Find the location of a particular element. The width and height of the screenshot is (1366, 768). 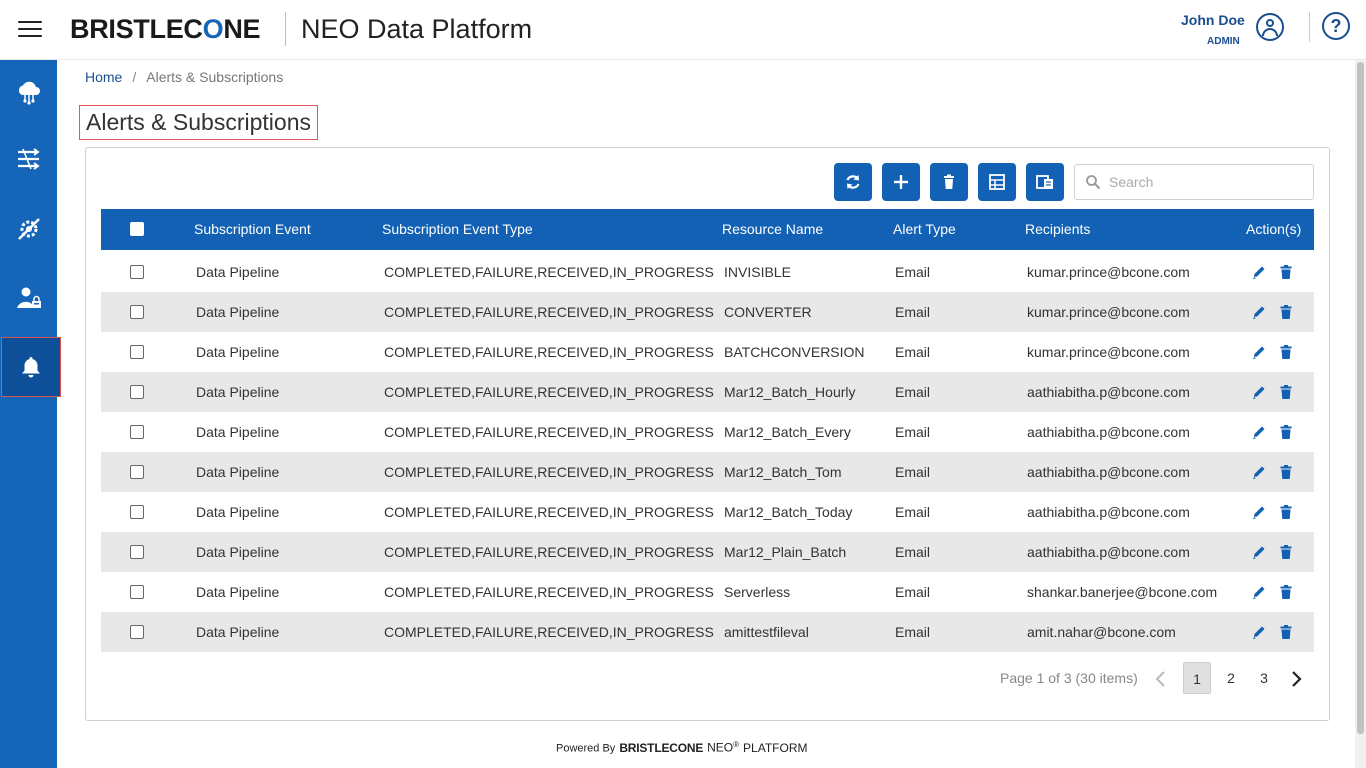

data-flow-icon is located at coordinates (28, 159).